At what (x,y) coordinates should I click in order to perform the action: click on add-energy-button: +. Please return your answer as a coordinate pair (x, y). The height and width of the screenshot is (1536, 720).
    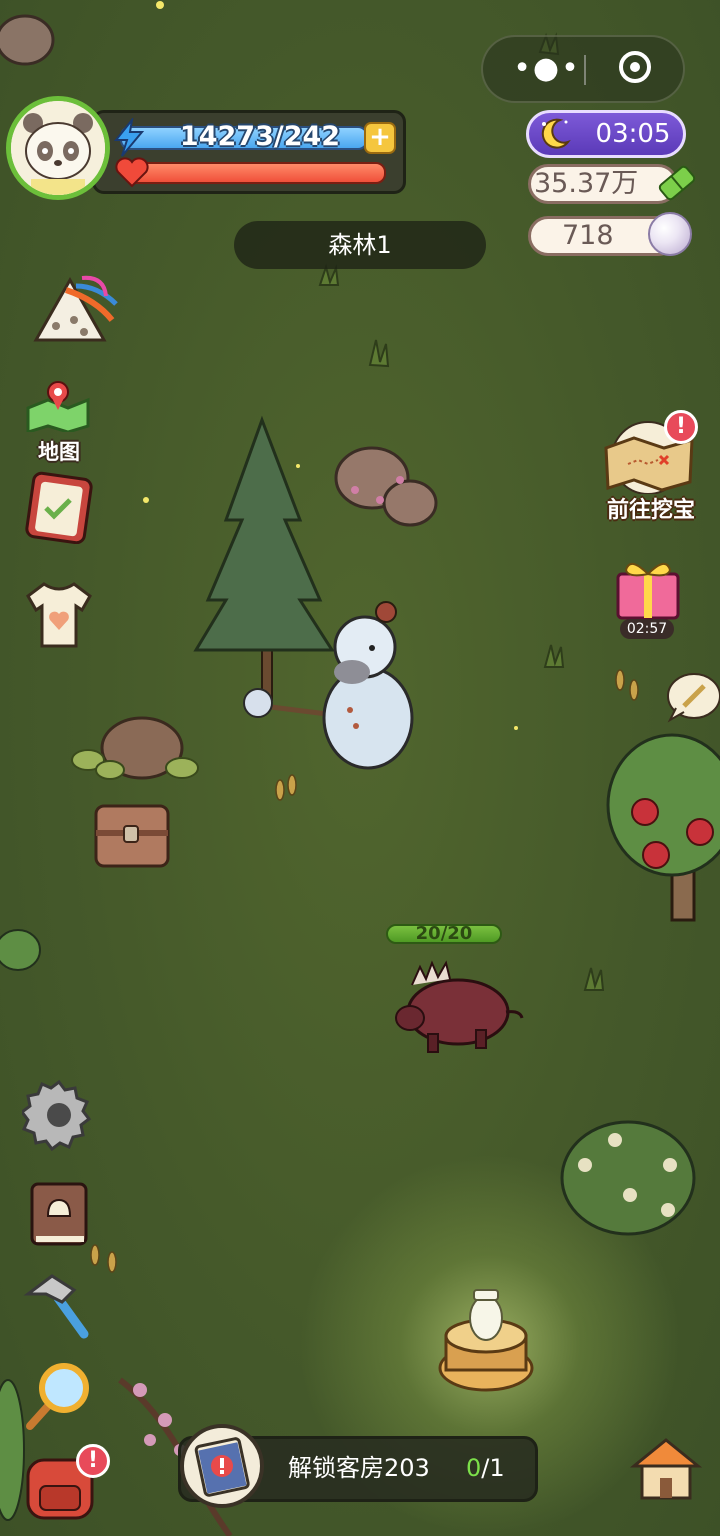
    Looking at the image, I should click on (380, 138).